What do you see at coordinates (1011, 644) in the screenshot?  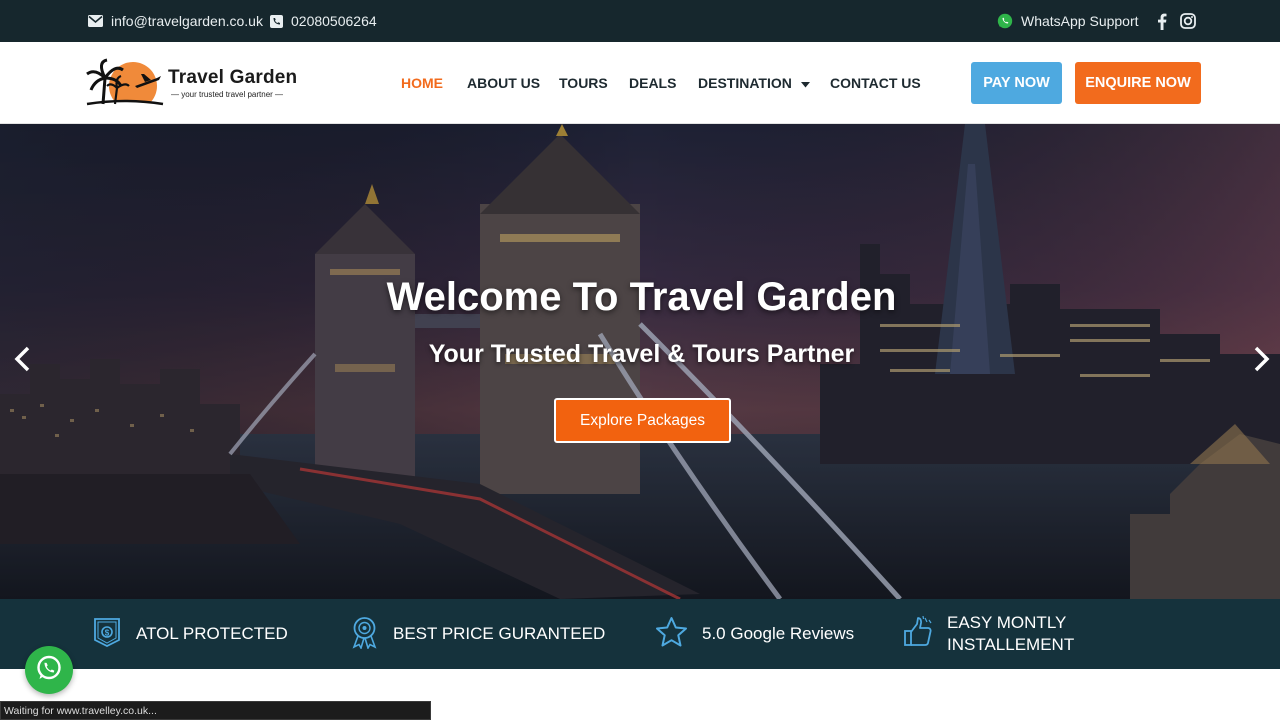 I see `feature-installment-line2: INSTALLEMENT` at bounding box center [1011, 644].